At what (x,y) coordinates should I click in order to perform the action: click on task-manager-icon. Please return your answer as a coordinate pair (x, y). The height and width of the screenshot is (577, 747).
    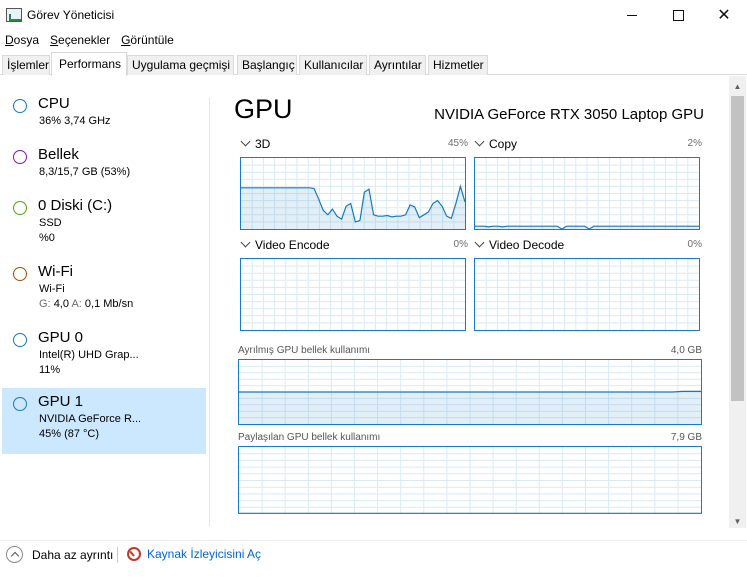
    Looking at the image, I should click on (14, 15).